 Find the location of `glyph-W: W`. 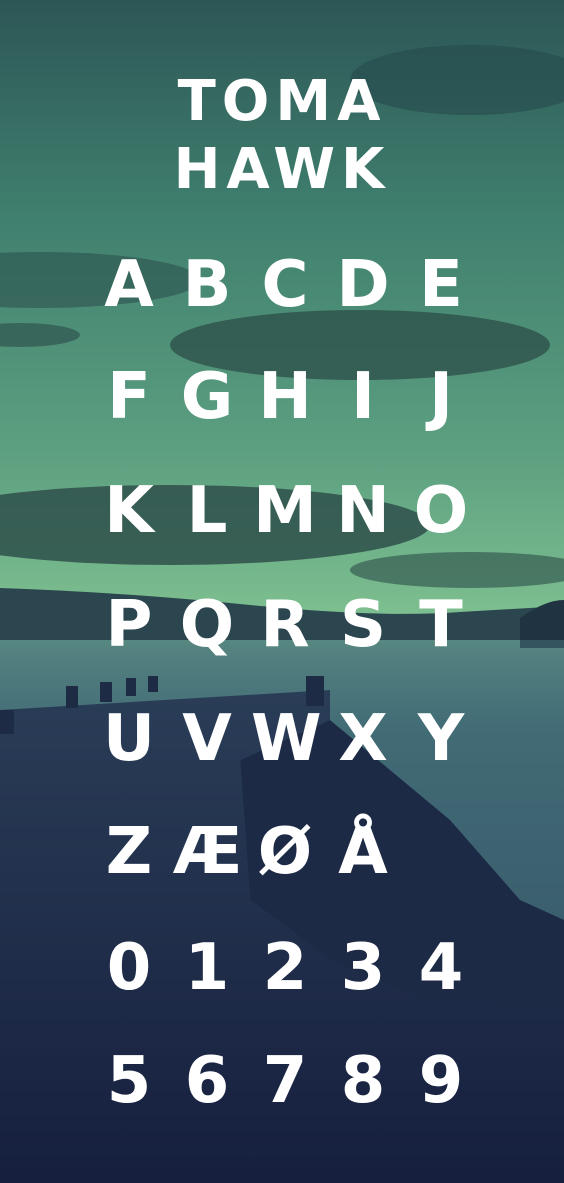

glyph-W: W is located at coordinates (286, 739).